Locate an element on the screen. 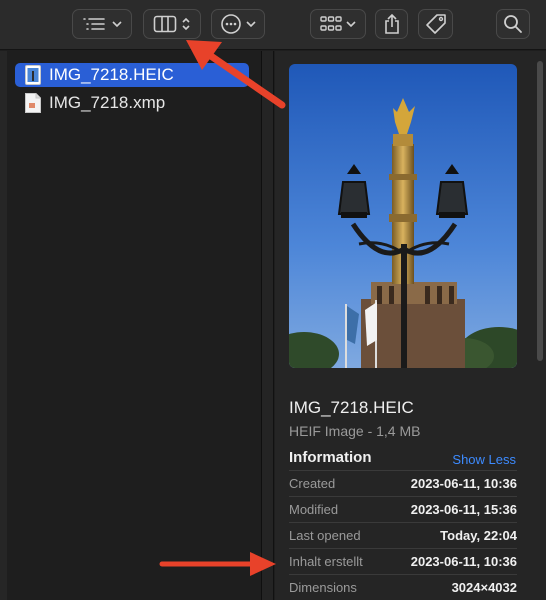 This screenshot has width=546, height=600. column-divider is located at coordinates (268, 325).